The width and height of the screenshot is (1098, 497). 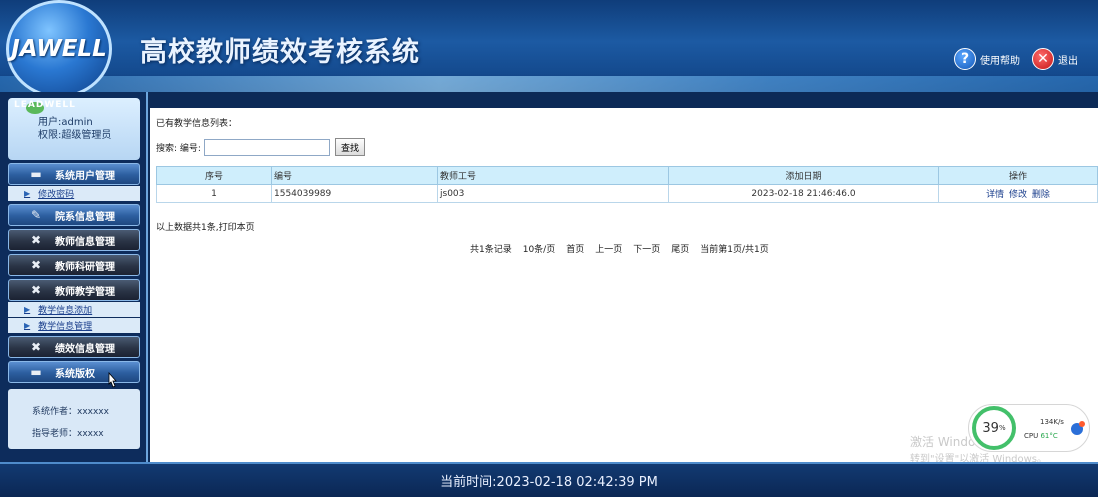 I want to click on col-seq: 序号, so click(x=214, y=175).